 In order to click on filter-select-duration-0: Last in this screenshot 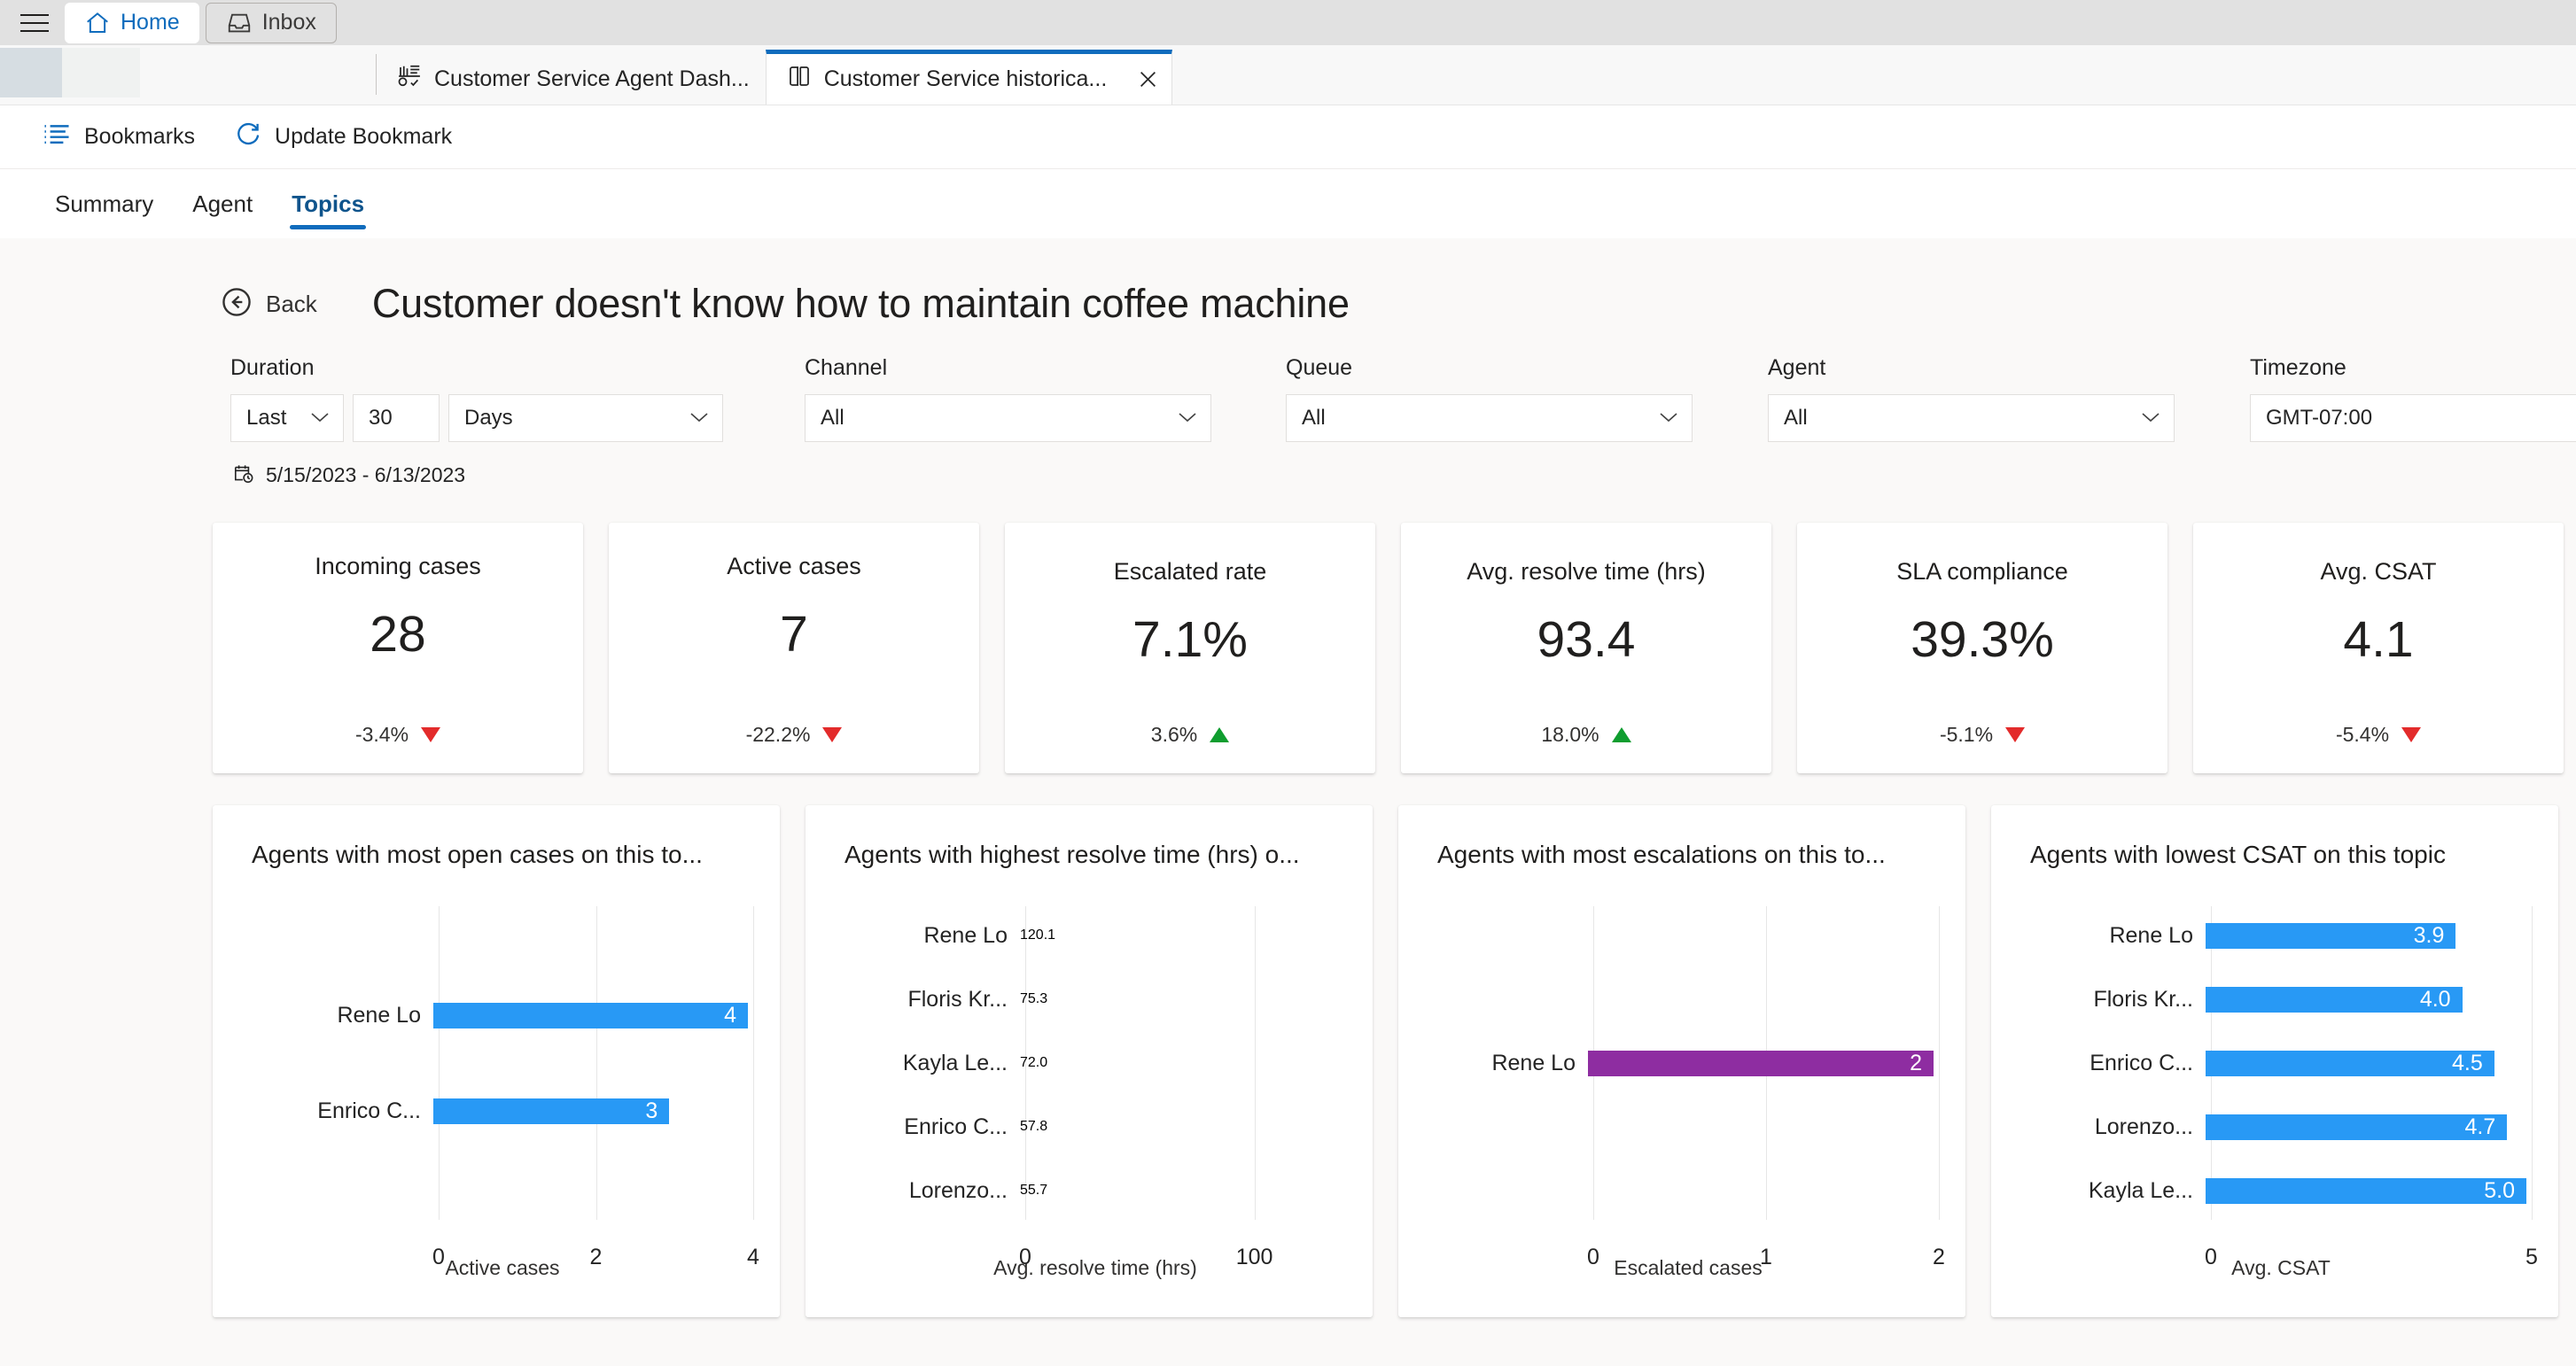, I will do `click(287, 418)`.